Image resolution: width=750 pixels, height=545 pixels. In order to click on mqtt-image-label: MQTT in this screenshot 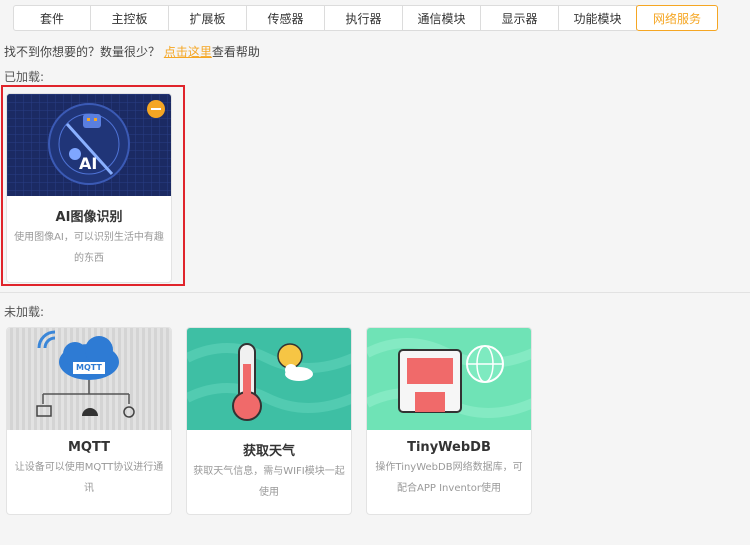, I will do `click(89, 367)`.